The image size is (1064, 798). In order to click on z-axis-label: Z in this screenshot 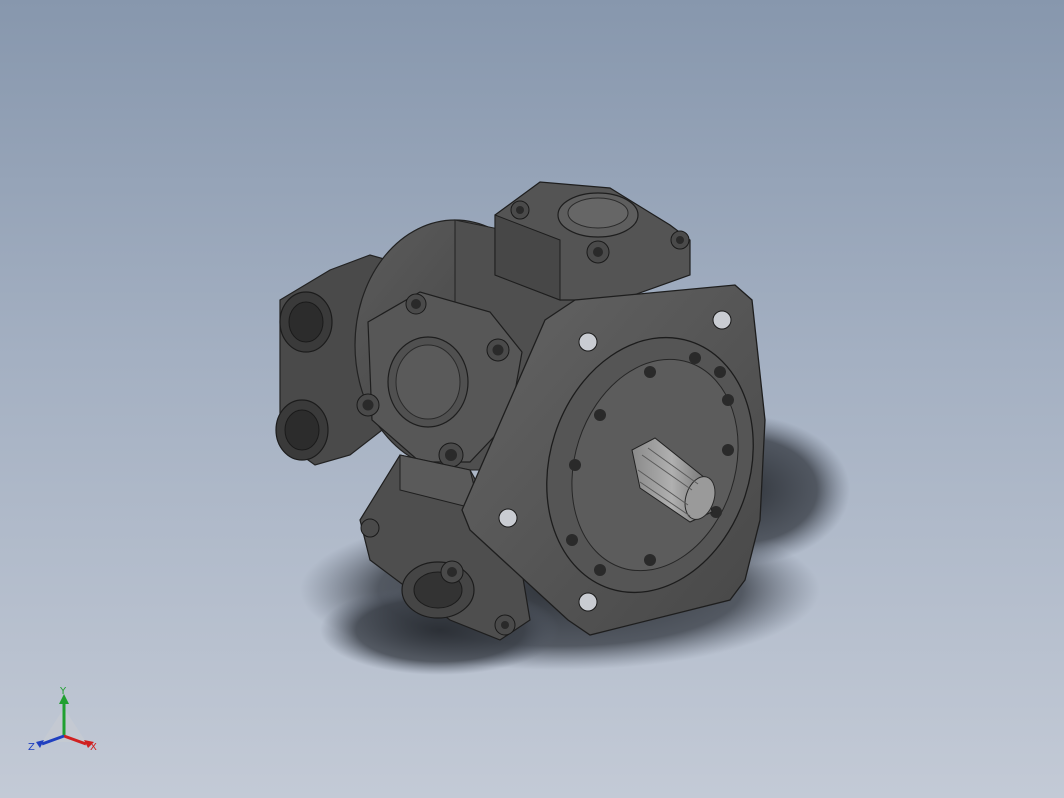, I will do `click(31, 747)`.